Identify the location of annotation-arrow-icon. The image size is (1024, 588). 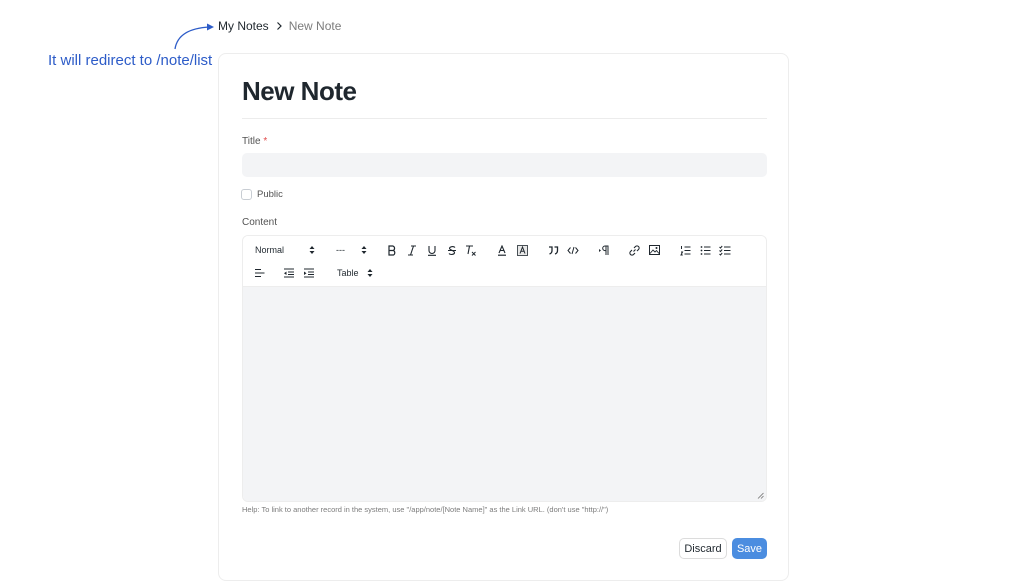
(194, 36).